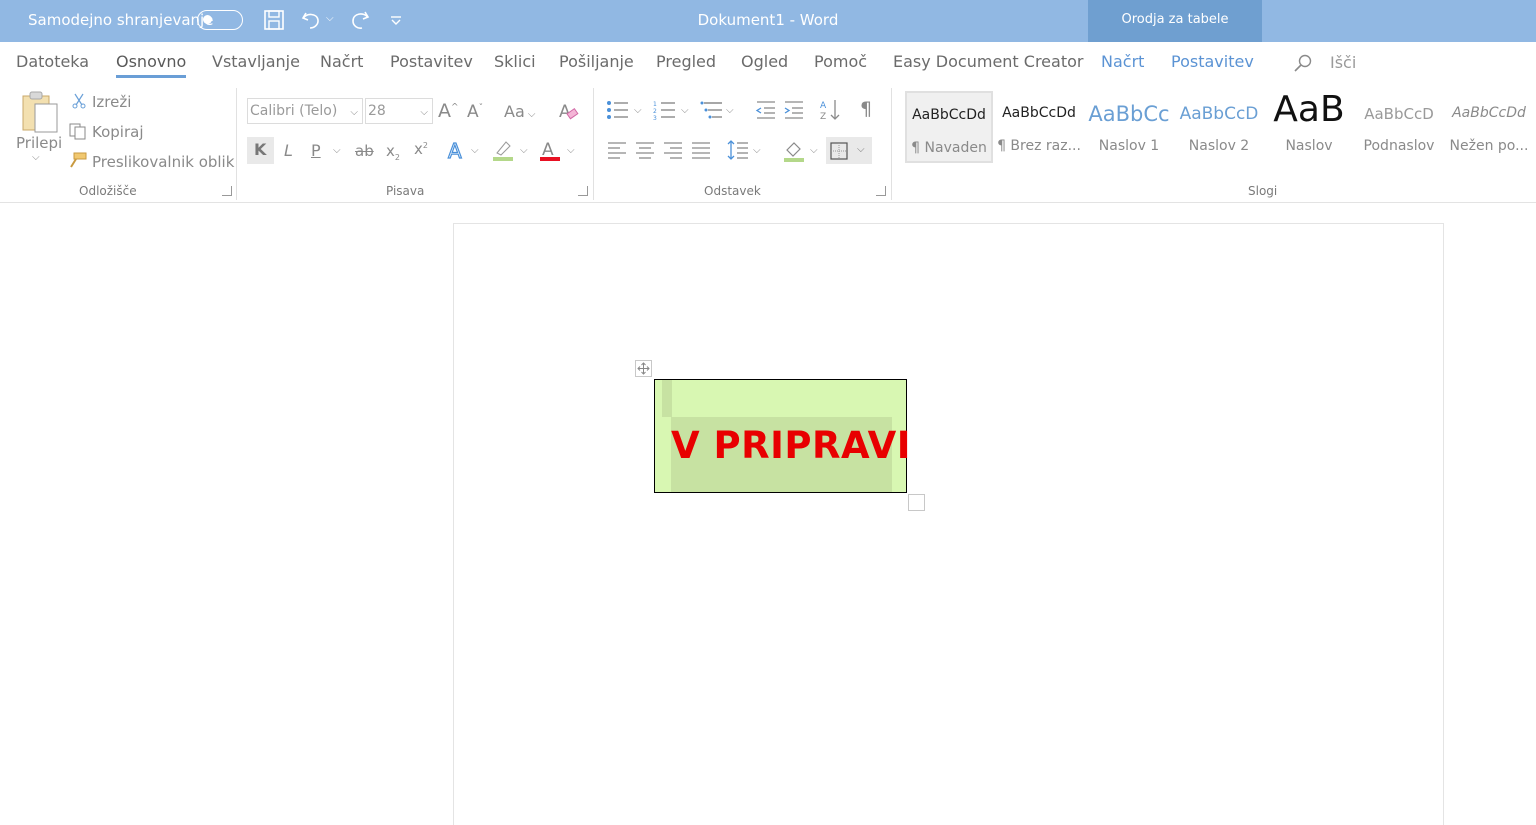 The height and width of the screenshot is (825, 1536). I want to click on tab-design: Načrt, so click(341, 61).